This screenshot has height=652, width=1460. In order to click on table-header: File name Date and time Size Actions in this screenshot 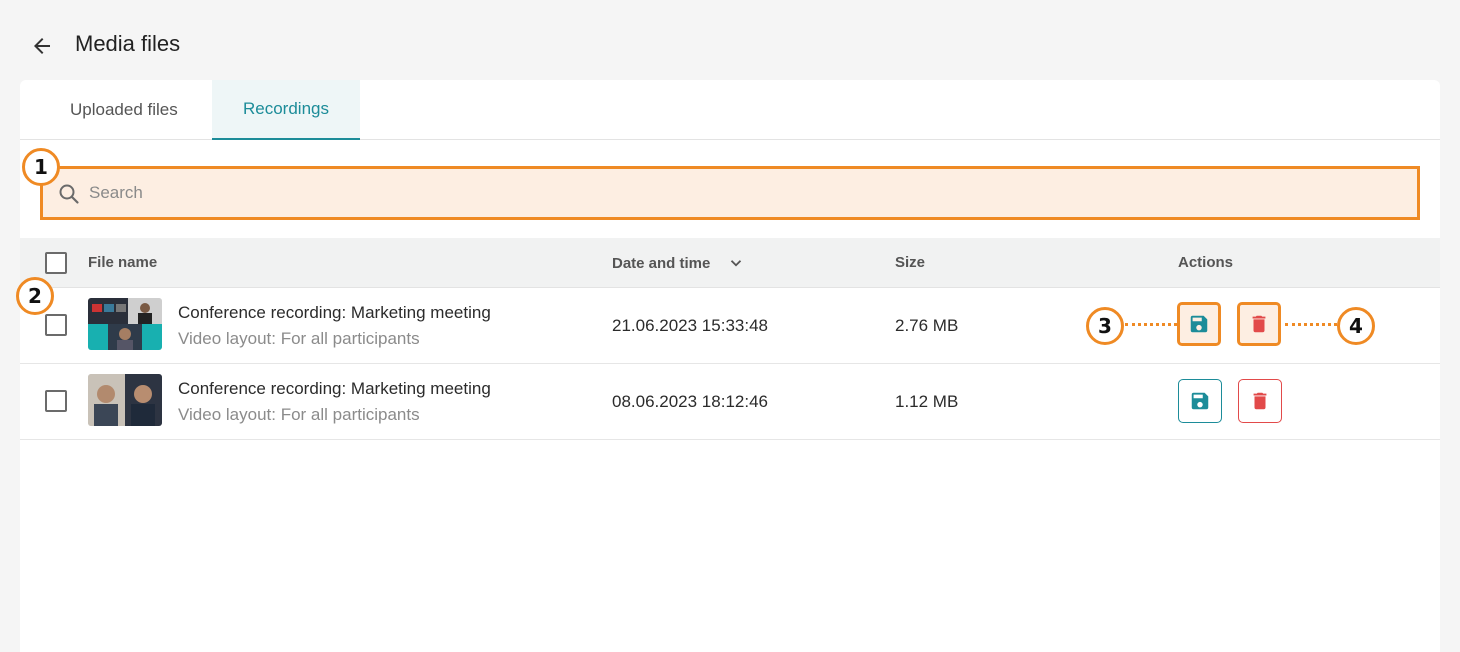, I will do `click(730, 263)`.